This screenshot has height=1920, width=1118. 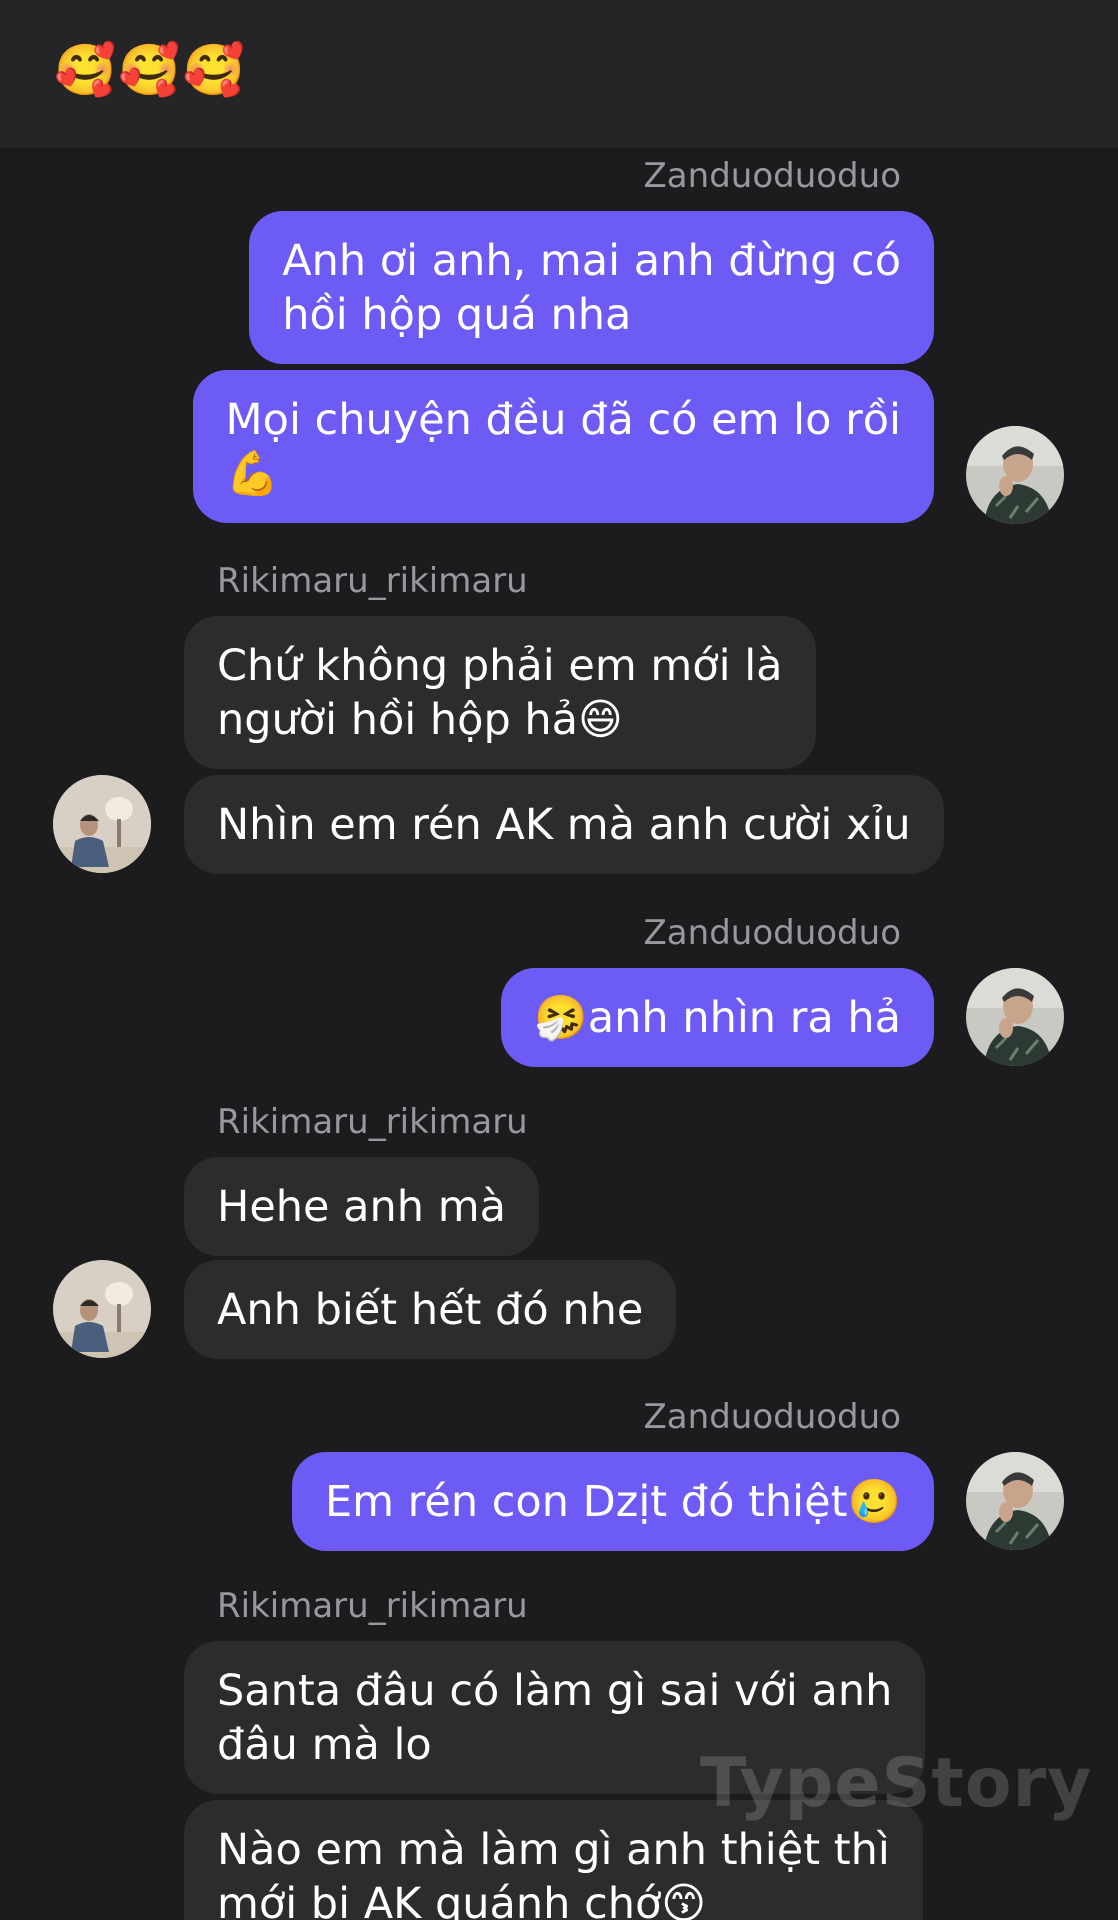 What do you see at coordinates (150, 70) in the screenshot?
I see `chat-title: 🥰🥰🥰` at bounding box center [150, 70].